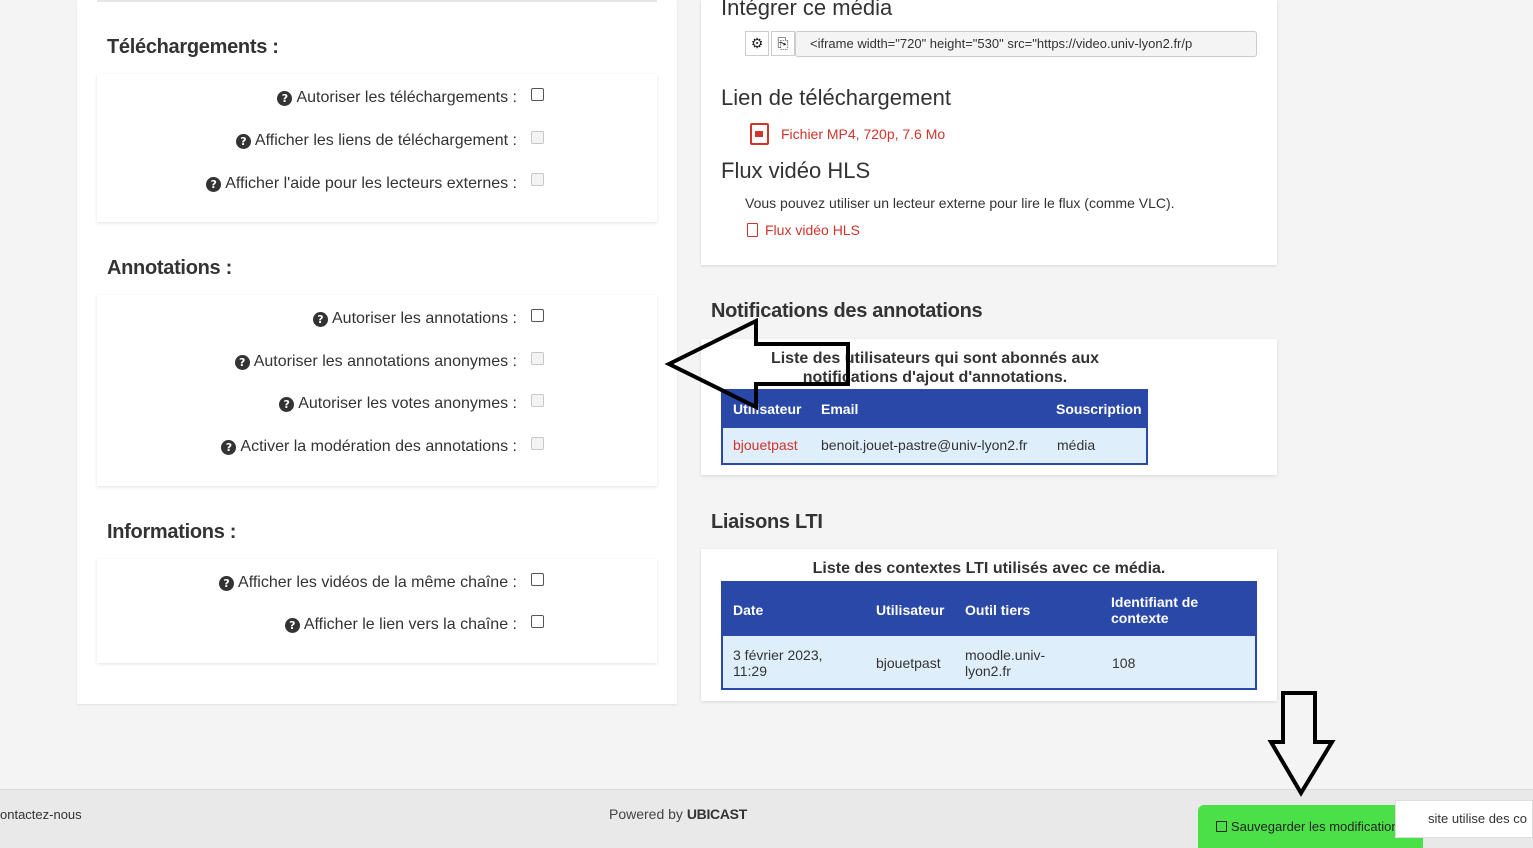  I want to click on column-header-context: Identifiant de contexte, so click(1155, 610).